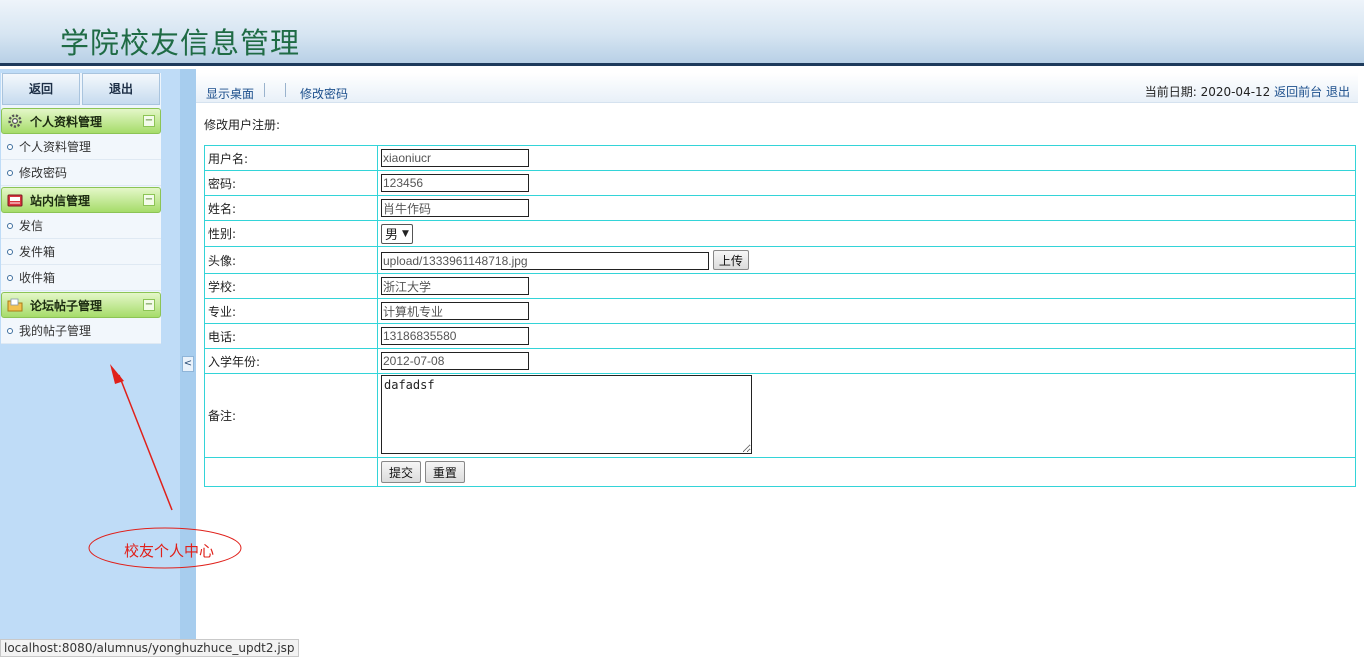  Describe the element at coordinates (291, 158) in the screenshot. I see `username-label: 用户名:` at that location.